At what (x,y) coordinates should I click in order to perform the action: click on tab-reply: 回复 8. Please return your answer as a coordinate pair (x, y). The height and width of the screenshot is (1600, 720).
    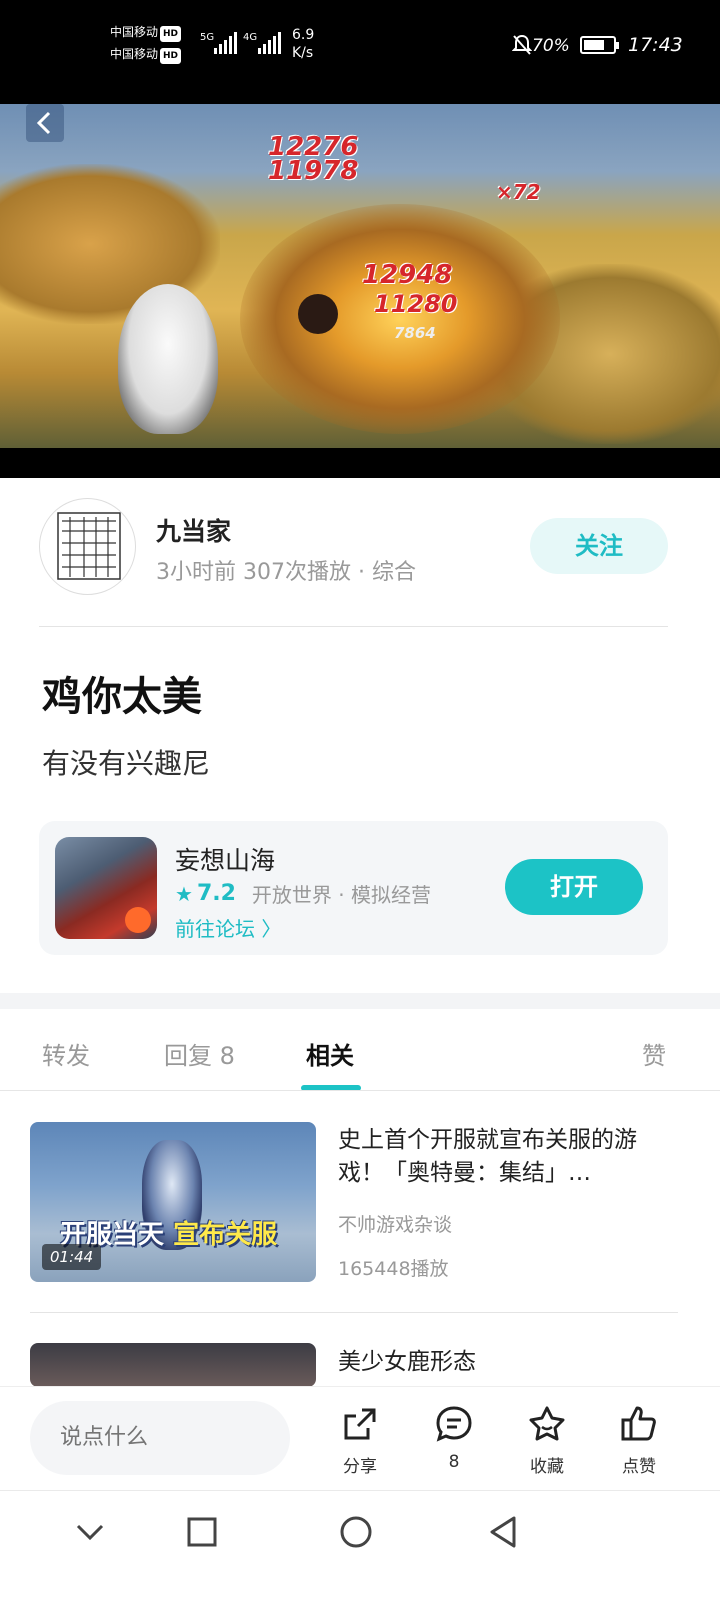
    Looking at the image, I should click on (199, 1053).